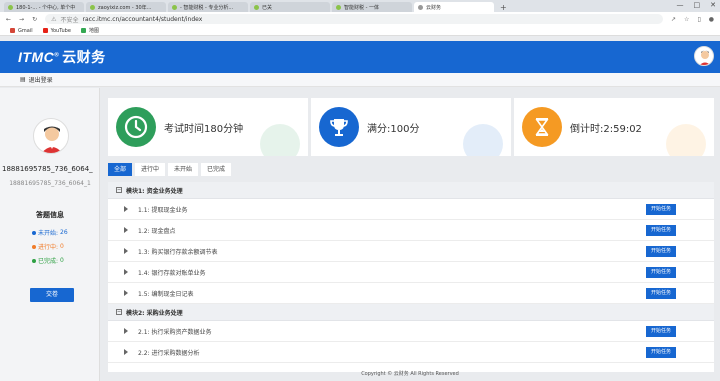 This screenshot has width=720, height=381. Describe the element at coordinates (21, 19) in the screenshot. I see `forward-icon: →` at that location.